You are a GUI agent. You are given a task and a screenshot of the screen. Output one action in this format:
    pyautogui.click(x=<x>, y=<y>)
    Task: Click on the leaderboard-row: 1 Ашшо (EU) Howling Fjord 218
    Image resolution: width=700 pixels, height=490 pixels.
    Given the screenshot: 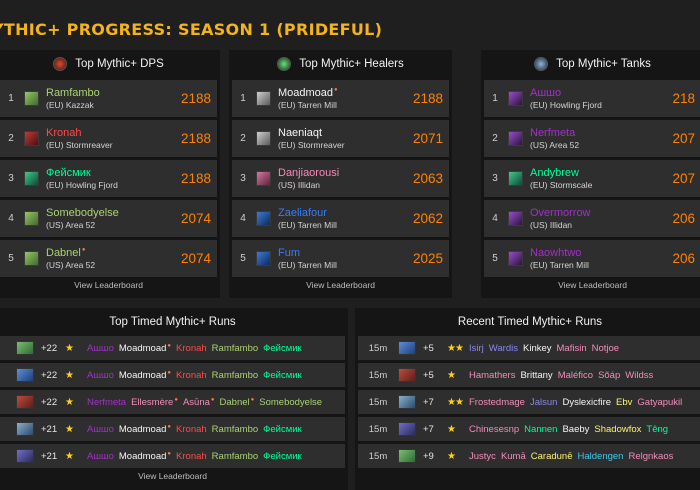 What is the action you would take?
    pyautogui.click(x=592, y=98)
    